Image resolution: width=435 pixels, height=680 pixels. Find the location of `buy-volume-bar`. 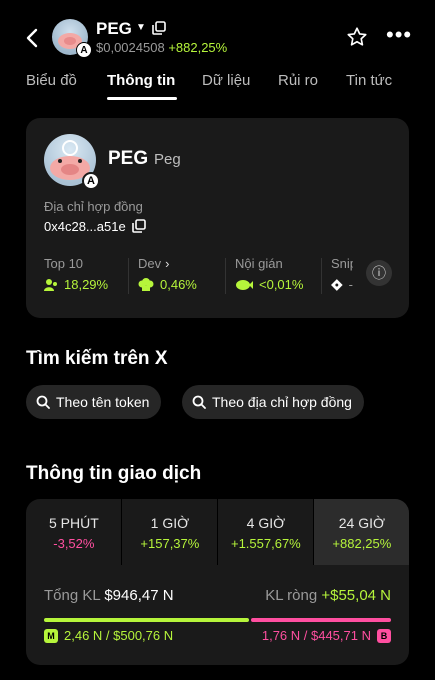

buy-volume-bar is located at coordinates (146, 620).